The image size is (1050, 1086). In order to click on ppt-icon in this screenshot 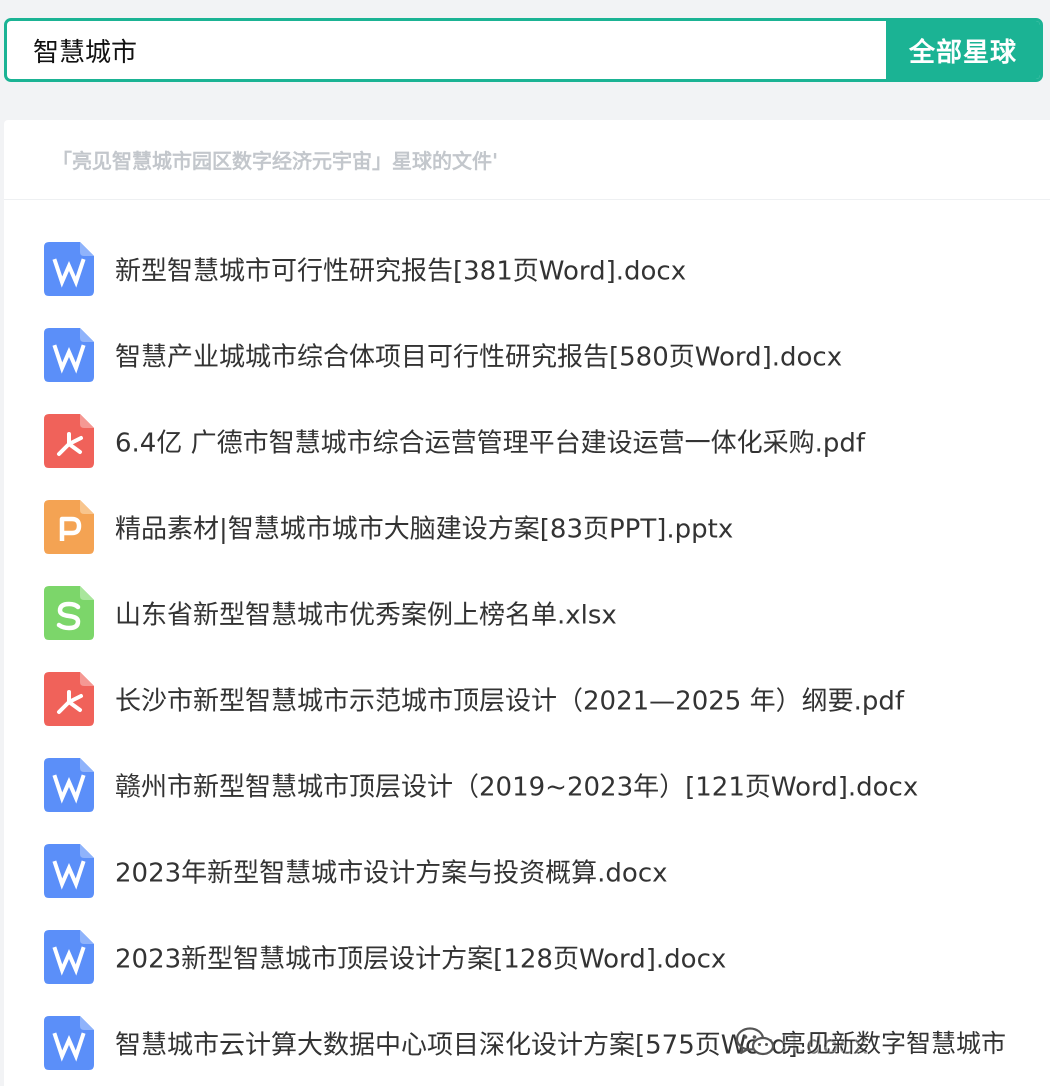, I will do `click(69, 527)`.